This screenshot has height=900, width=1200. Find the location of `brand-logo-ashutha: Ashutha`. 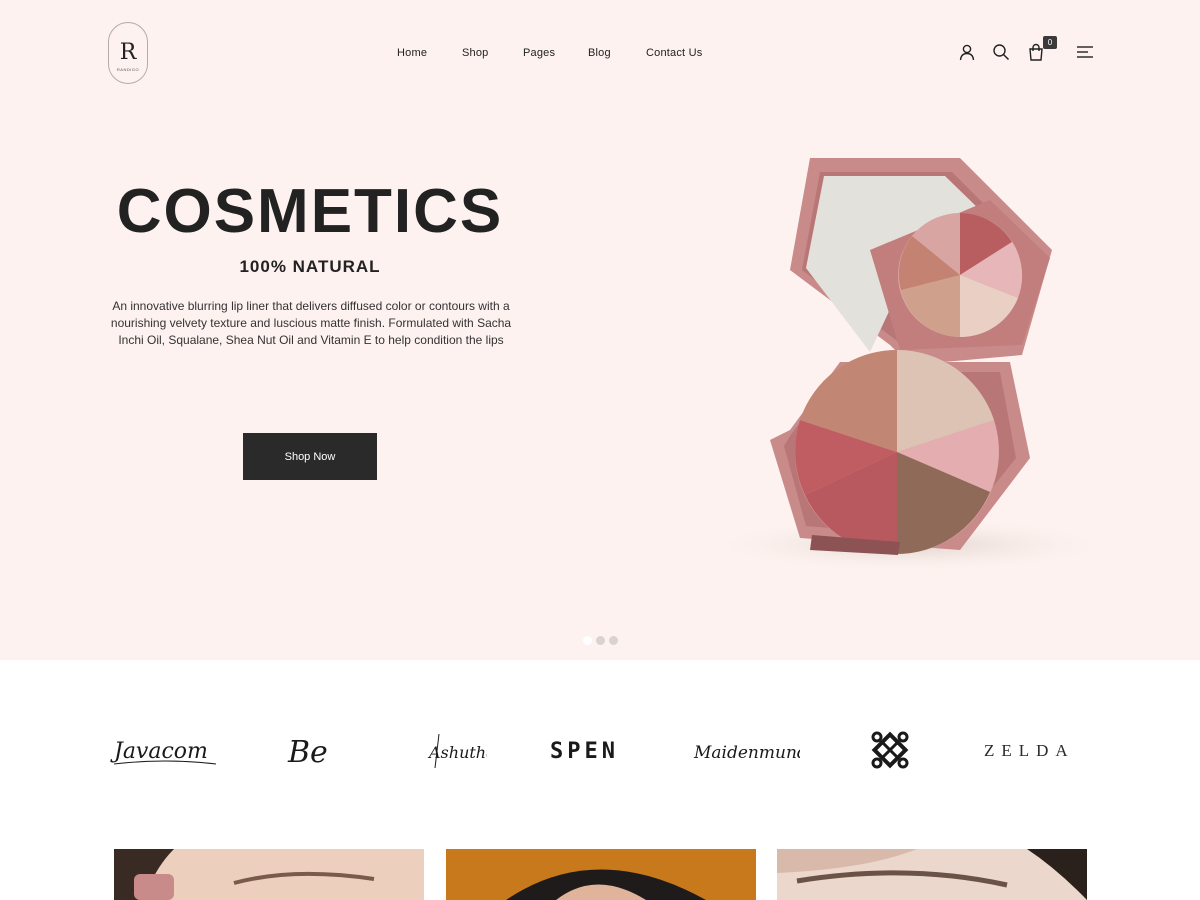

brand-logo-ashutha: Ashutha is located at coordinates (456, 750).